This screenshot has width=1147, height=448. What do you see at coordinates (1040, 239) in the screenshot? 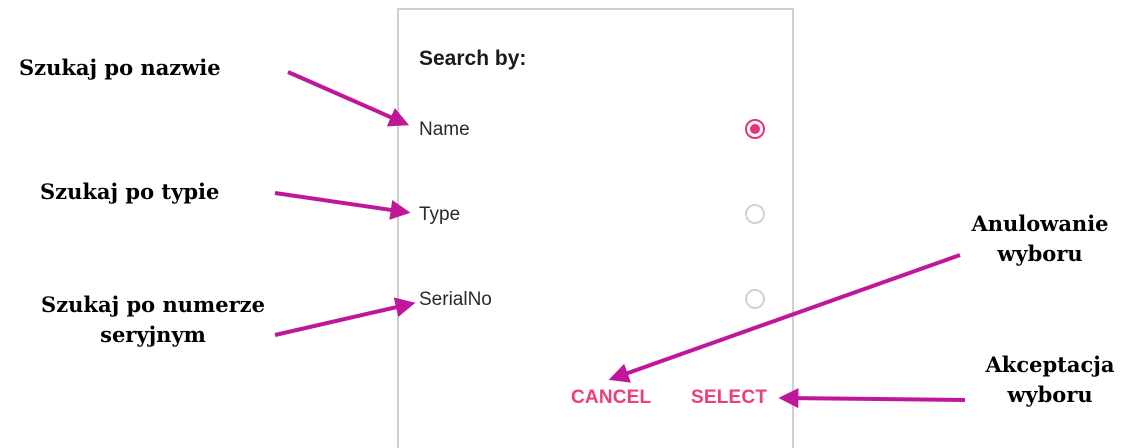
I see `annotation-cancel: Anulowanie wyboru` at bounding box center [1040, 239].